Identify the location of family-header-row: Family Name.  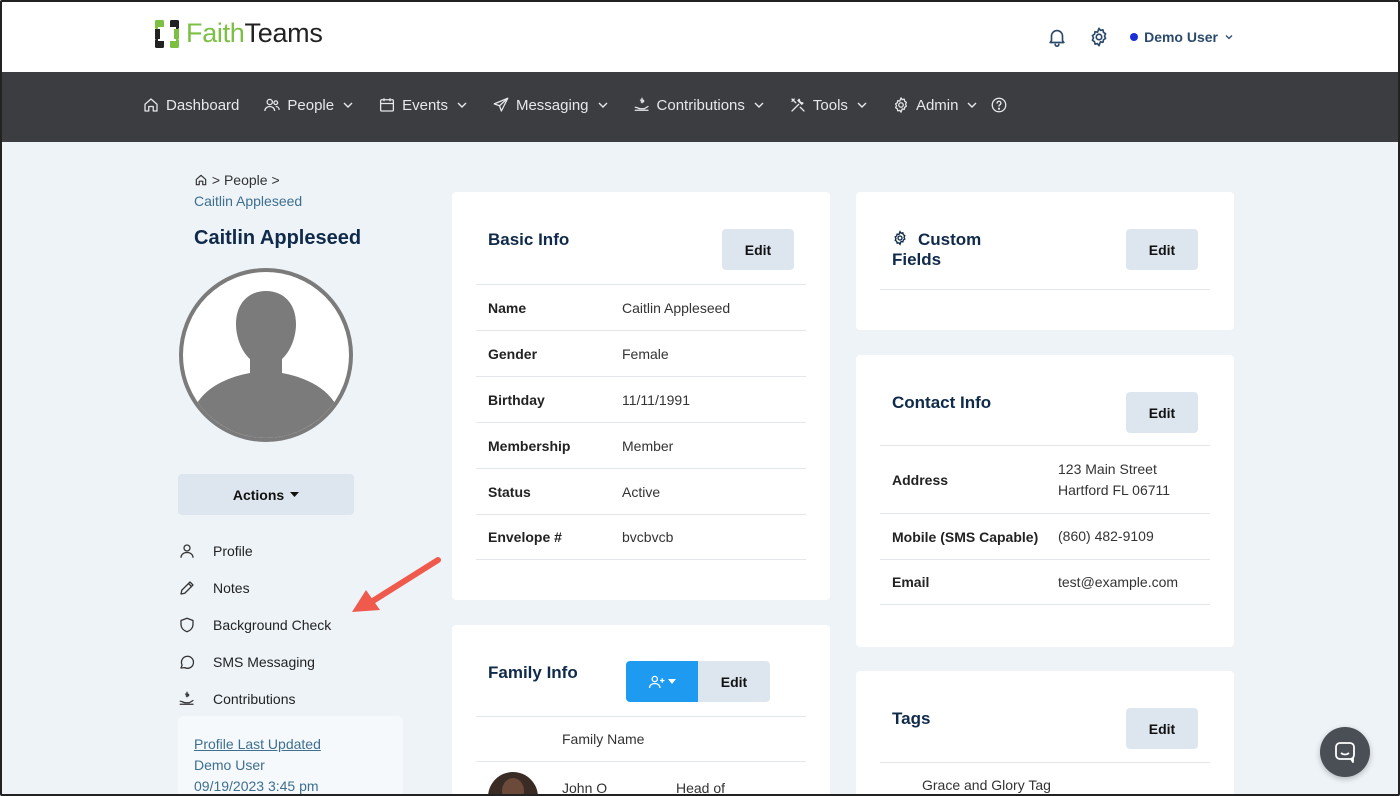
(641, 739).